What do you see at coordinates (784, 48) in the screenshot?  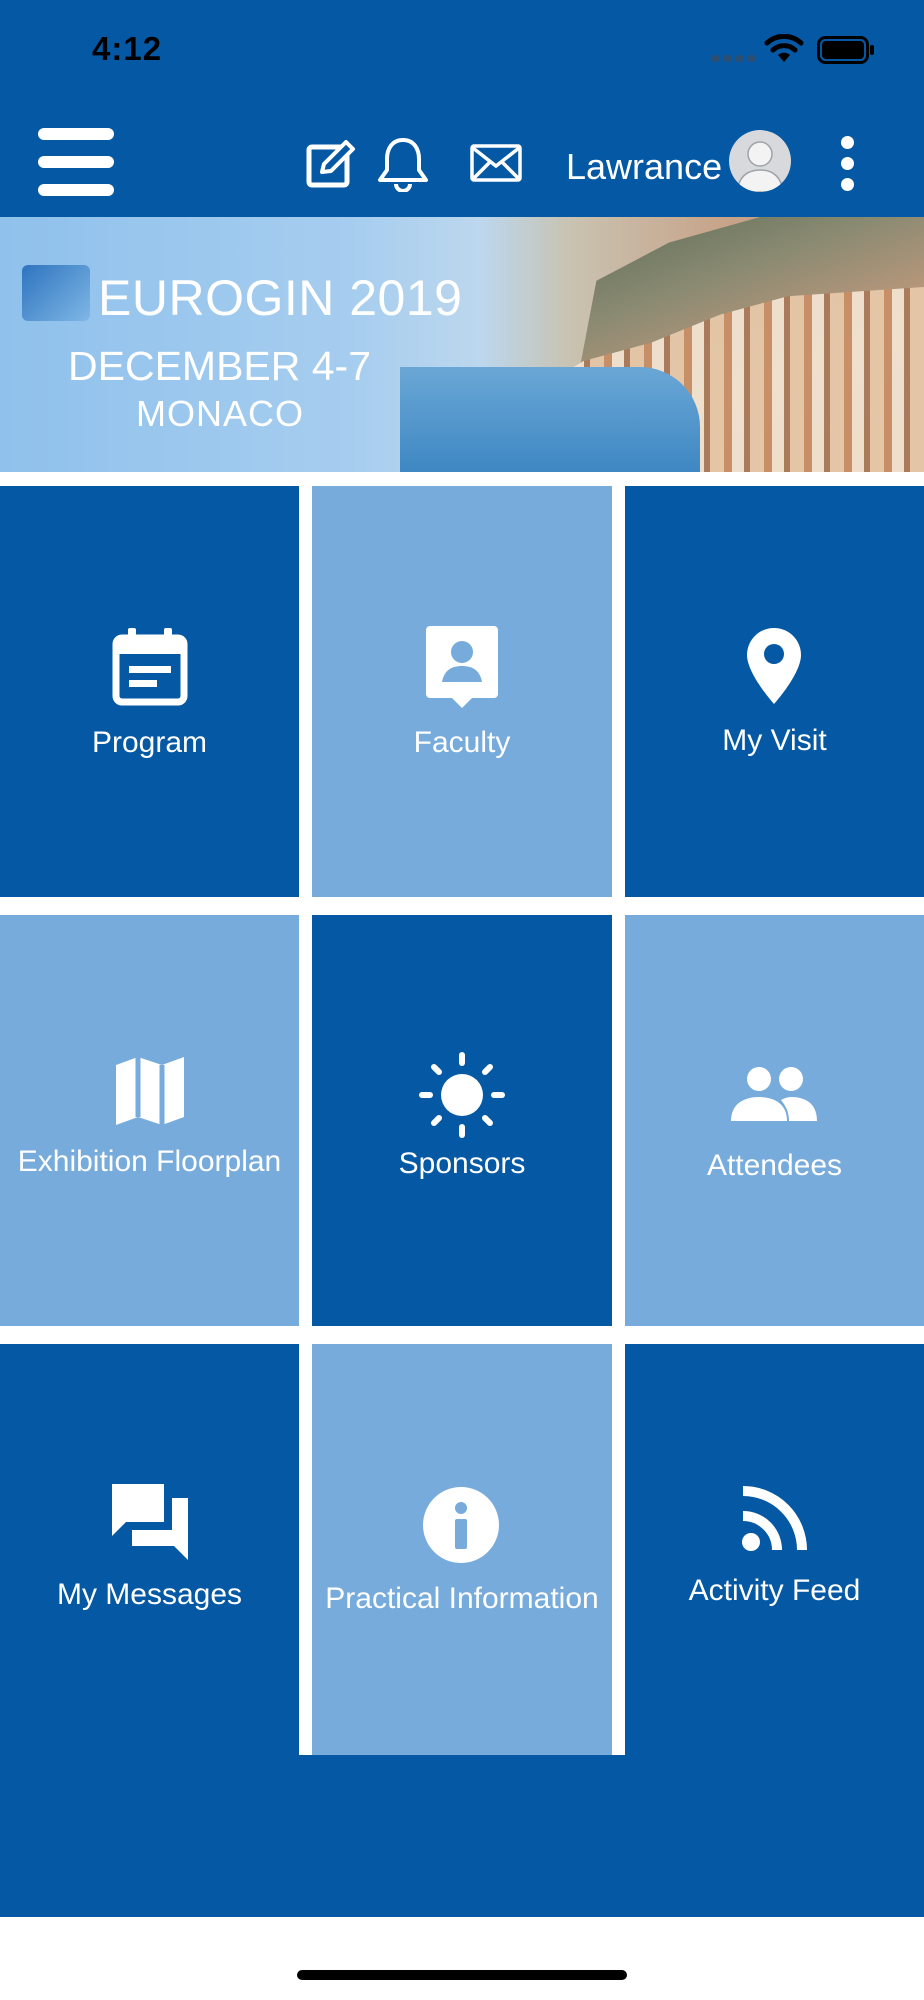 I see `wifi-icon` at bounding box center [784, 48].